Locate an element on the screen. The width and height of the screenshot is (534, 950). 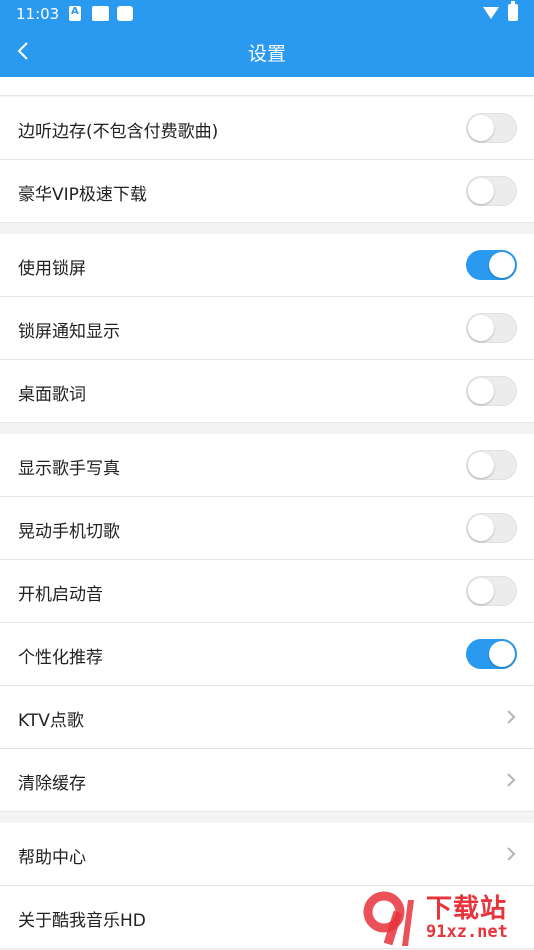
wifi-icon is located at coordinates (491, 13).